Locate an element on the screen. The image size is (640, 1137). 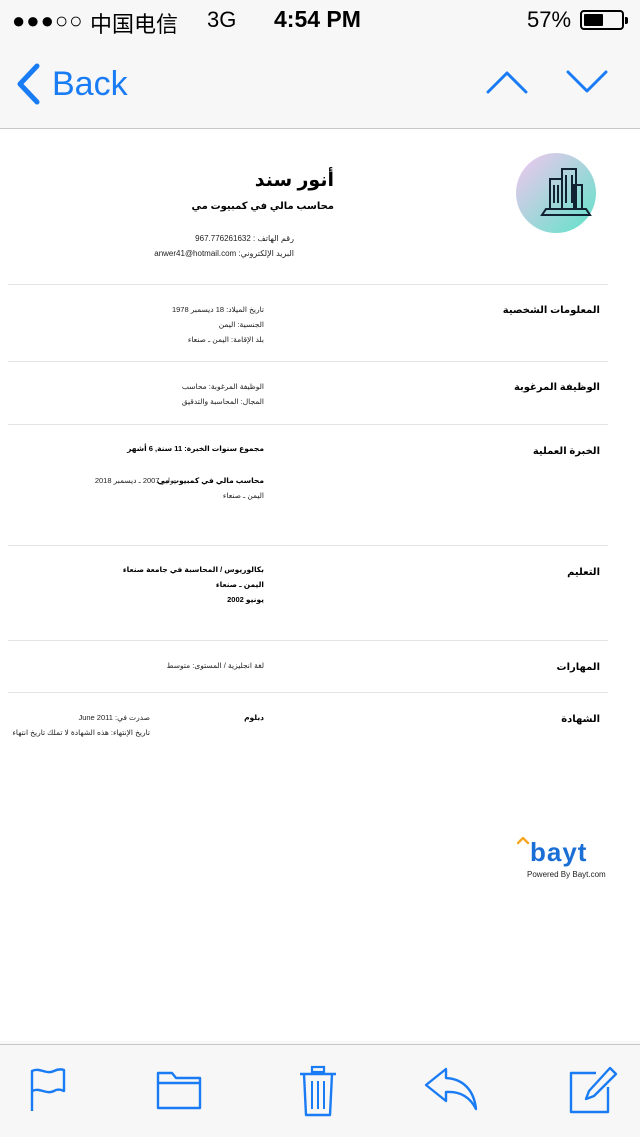
reply-button is located at coordinates (451, 1090).